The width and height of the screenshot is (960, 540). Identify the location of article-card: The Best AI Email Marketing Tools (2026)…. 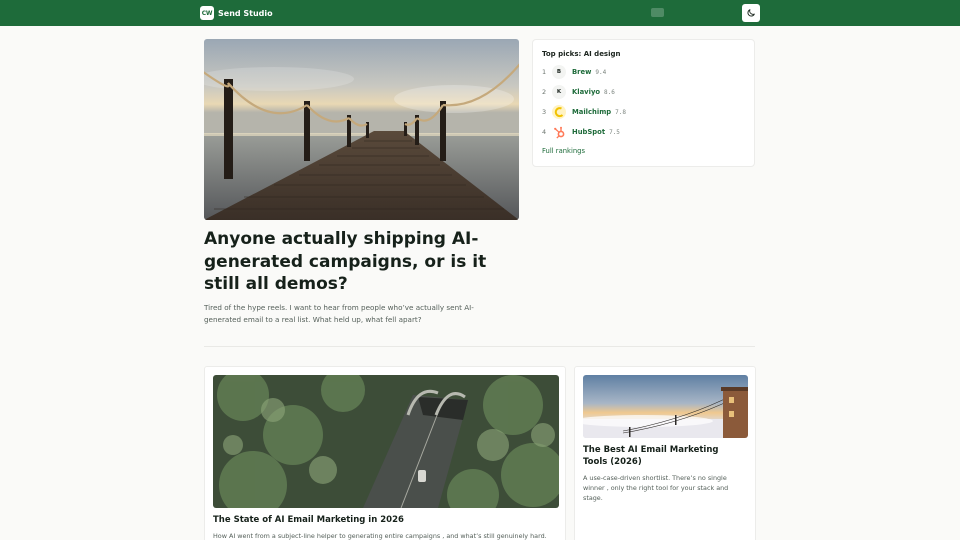
(665, 453).